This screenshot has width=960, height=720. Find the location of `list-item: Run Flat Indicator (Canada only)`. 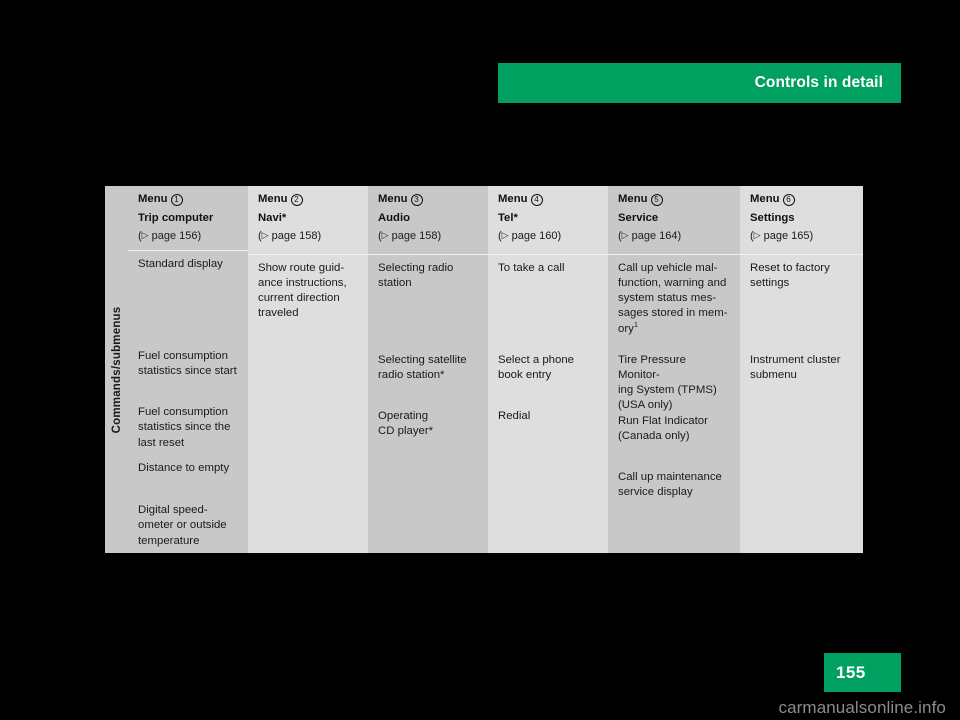

list-item: Run Flat Indicator (Canada only) is located at coordinates (663, 428).